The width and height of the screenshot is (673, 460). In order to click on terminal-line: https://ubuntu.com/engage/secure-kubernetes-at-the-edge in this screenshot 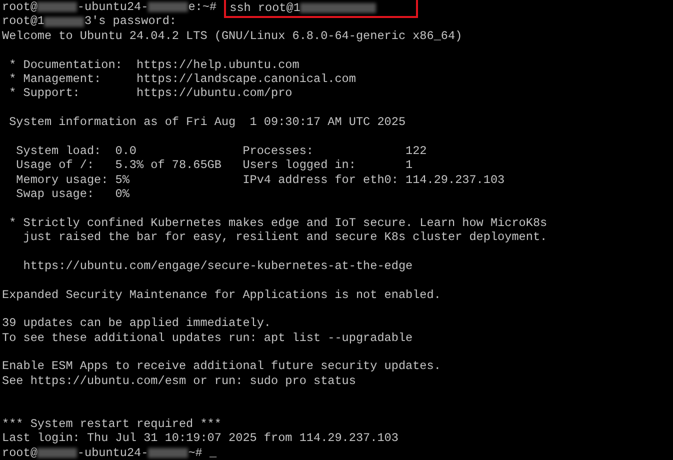, I will do `click(217, 266)`.